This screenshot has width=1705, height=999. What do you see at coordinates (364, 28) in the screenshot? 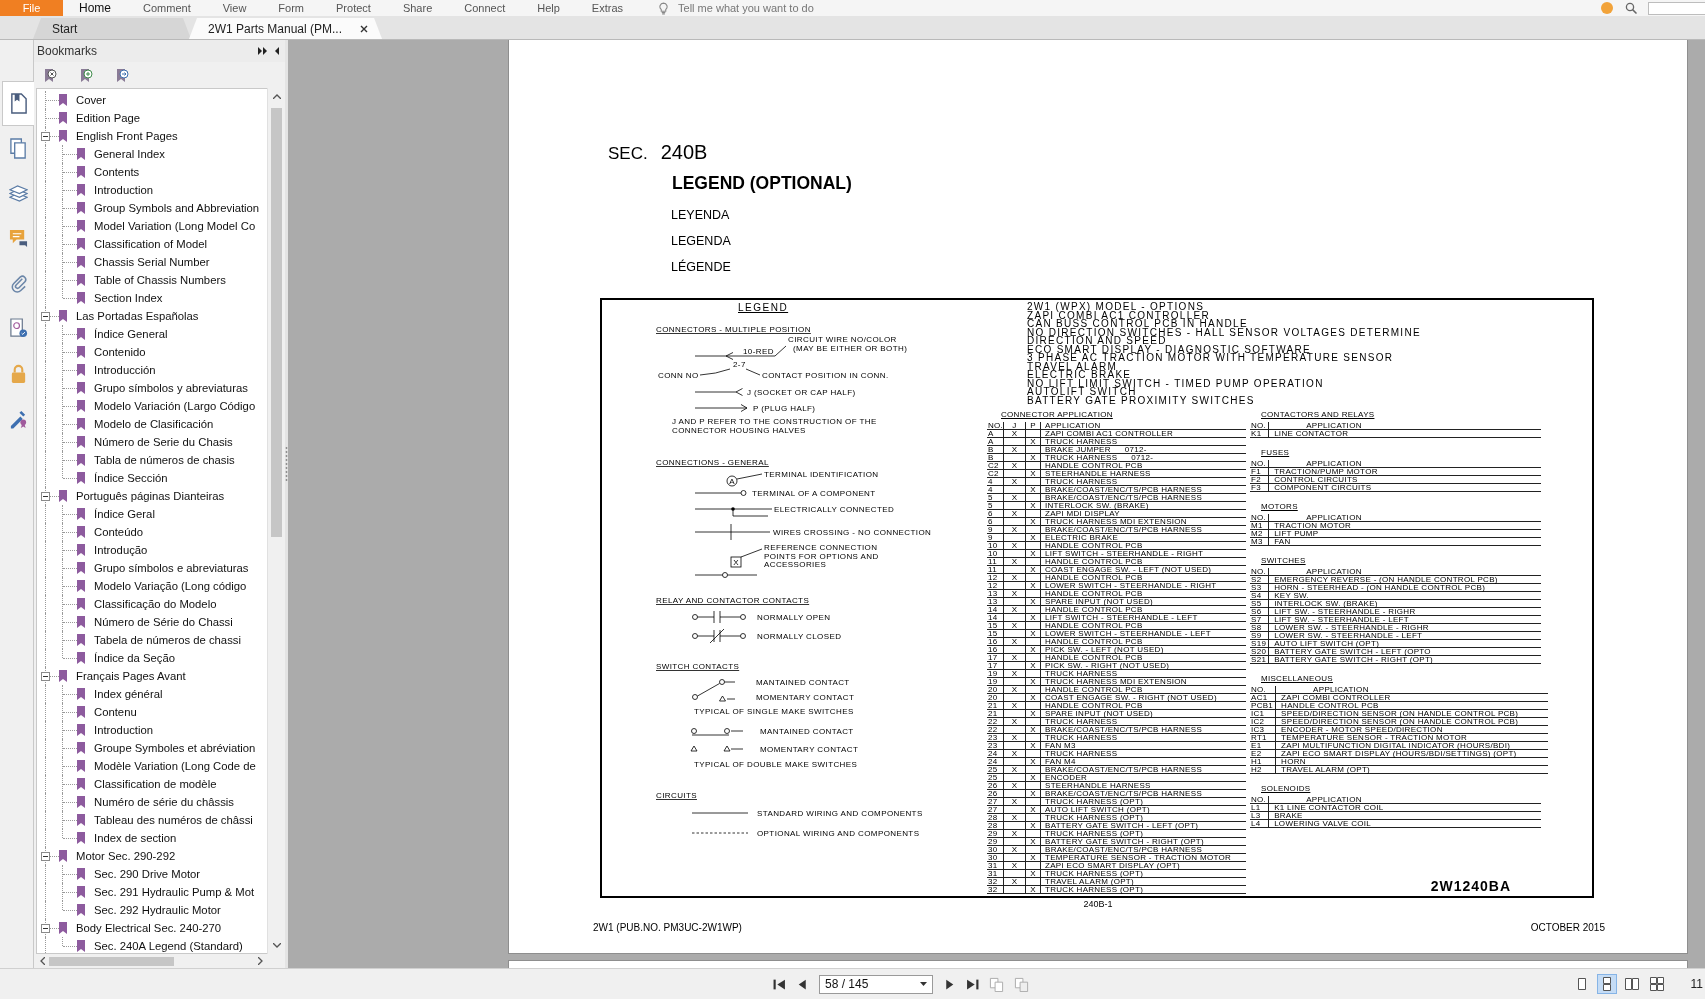
I see `close-icon` at bounding box center [364, 28].